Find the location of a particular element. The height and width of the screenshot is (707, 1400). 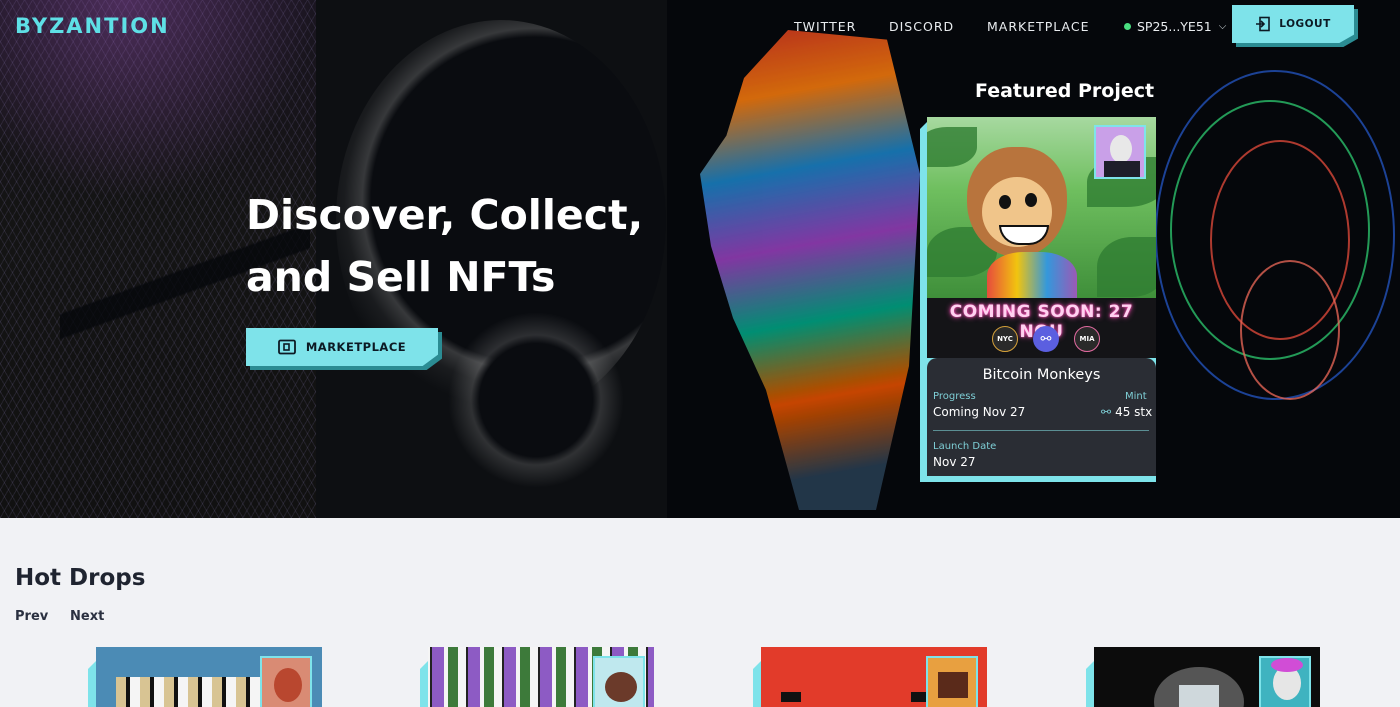

nav-link-twitter: TWITTER is located at coordinates (825, 26).